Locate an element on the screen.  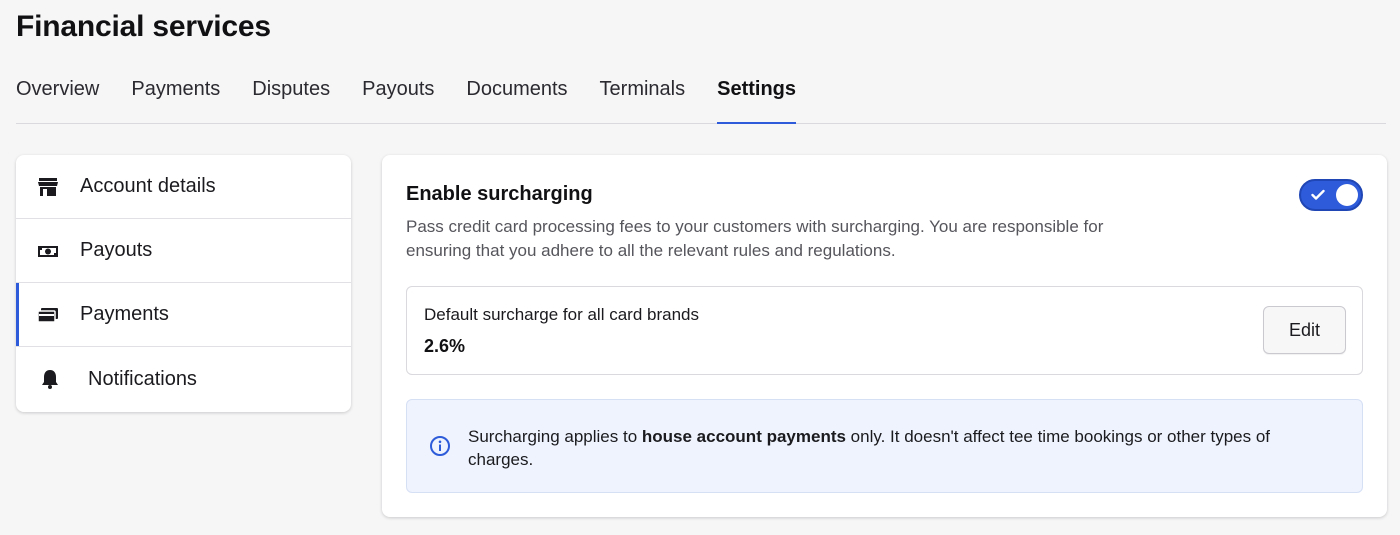
sidebar-item-label: Notifications is located at coordinates (142, 378).